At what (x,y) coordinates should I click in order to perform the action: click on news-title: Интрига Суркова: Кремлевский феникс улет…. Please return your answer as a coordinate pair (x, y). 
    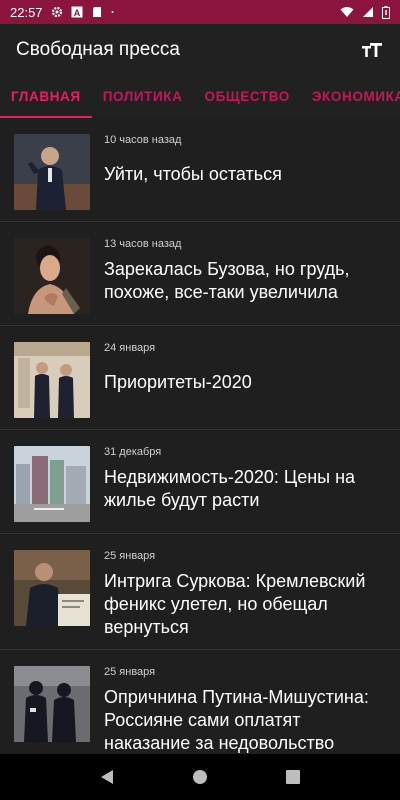
    Looking at the image, I should click on (235, 604).